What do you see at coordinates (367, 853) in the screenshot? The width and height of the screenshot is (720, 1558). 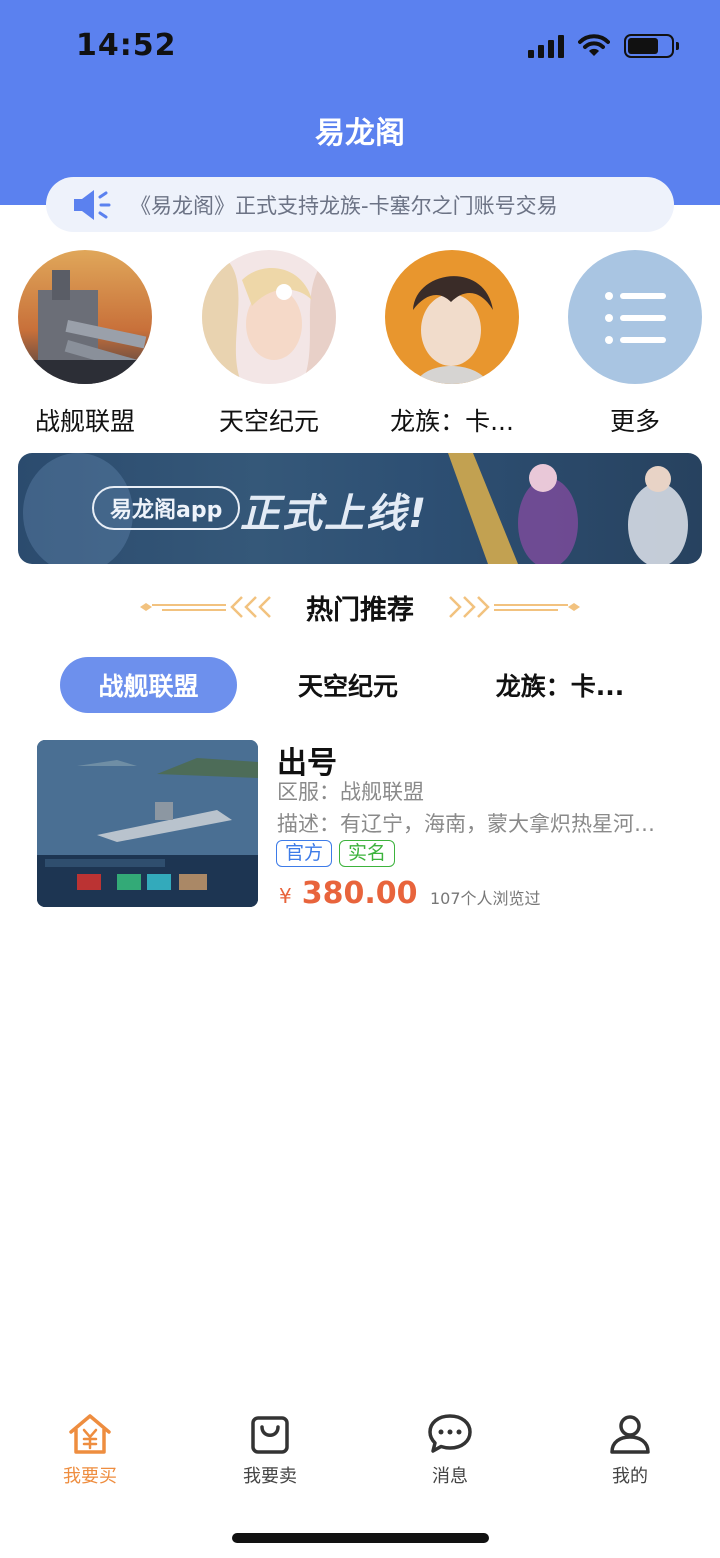 I see `tag-verified: 实名` at bounding box center [367, 853].